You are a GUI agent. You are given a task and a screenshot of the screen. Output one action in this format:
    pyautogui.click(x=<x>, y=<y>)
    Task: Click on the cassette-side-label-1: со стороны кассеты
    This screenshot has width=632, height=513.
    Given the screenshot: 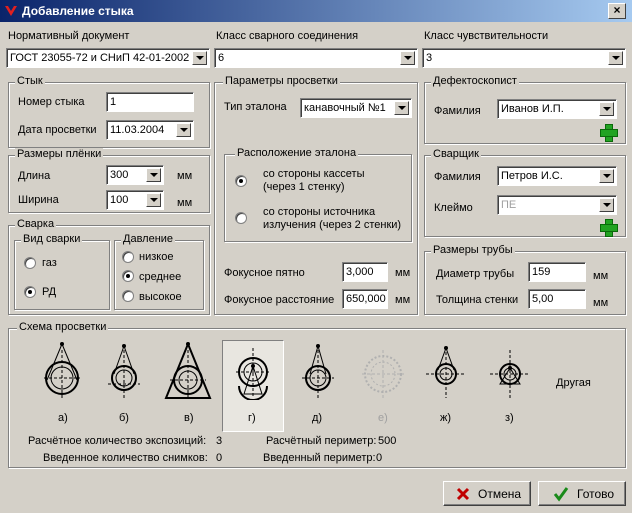 What is the action you would take?
    pyautogui.click(x=314, y=174)
    